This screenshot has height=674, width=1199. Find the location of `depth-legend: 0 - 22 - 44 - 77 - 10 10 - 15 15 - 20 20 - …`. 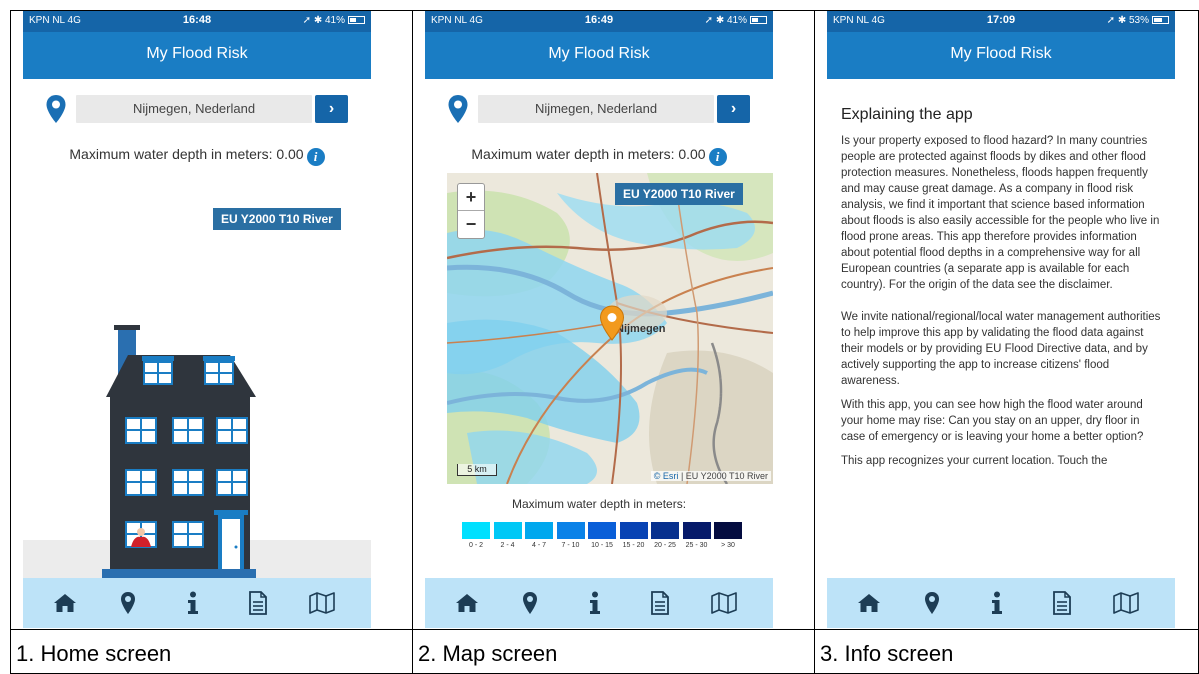

depth-legend: 0 - 22 - 44 - 77 - 10 10 - 15 15 - 20 20 - … is located at coordinates (603, 537).